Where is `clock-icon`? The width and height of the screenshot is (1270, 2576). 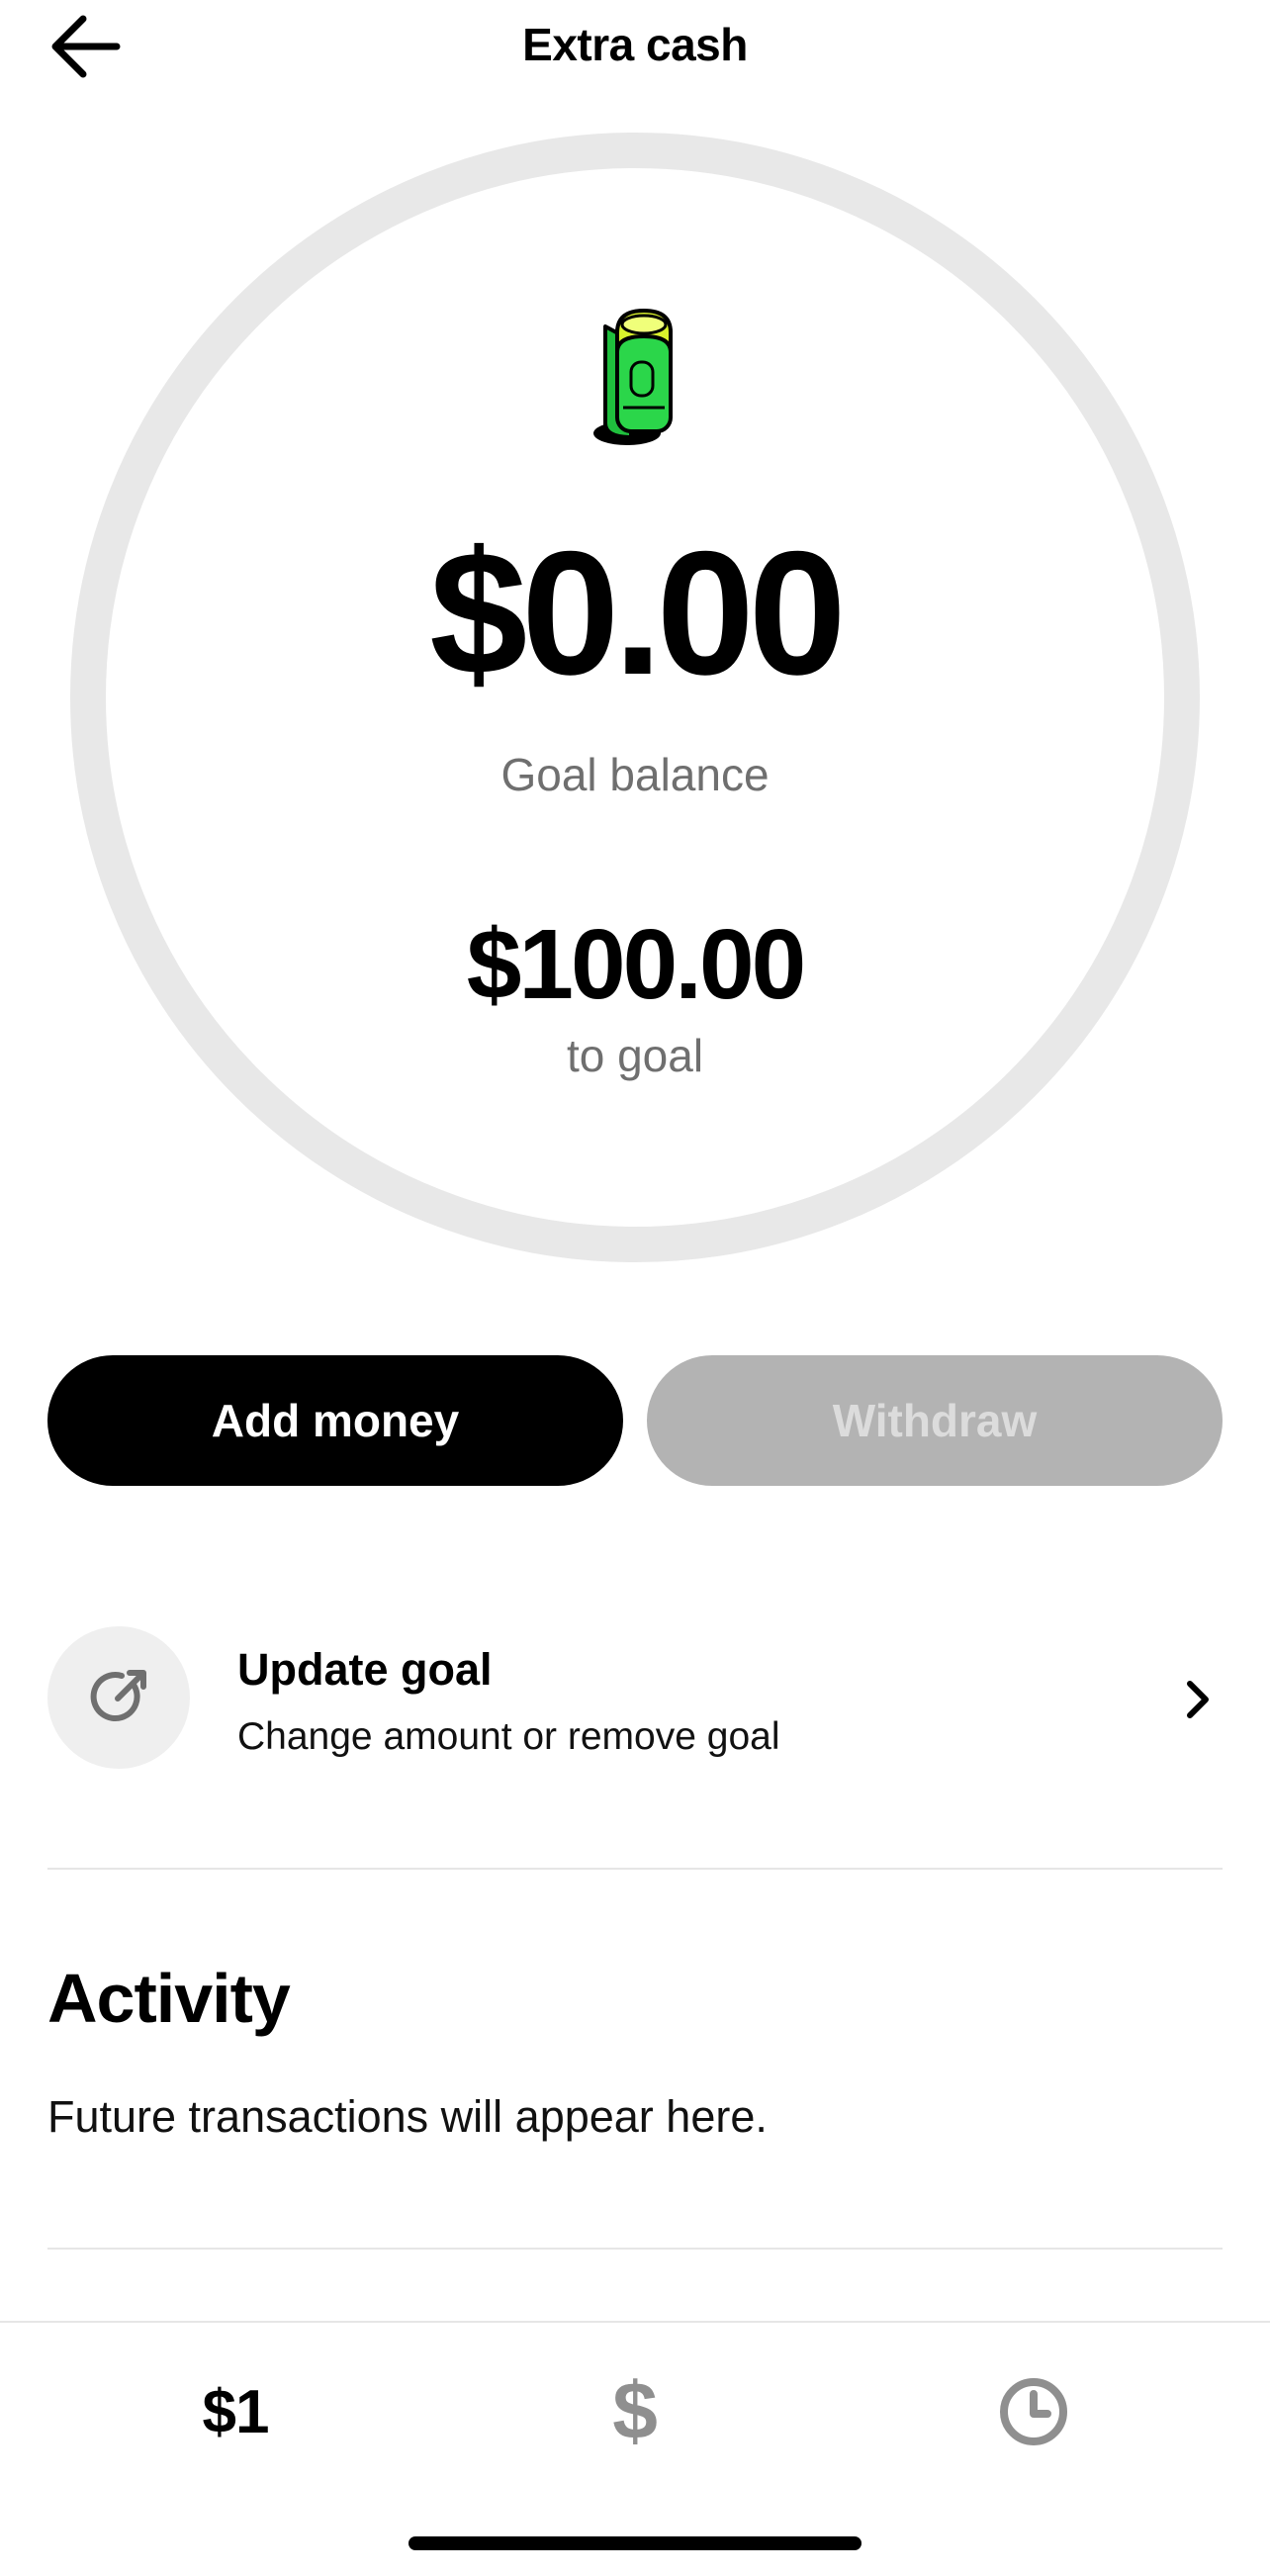
clock-icon is located at coordinates (1034, 2412).